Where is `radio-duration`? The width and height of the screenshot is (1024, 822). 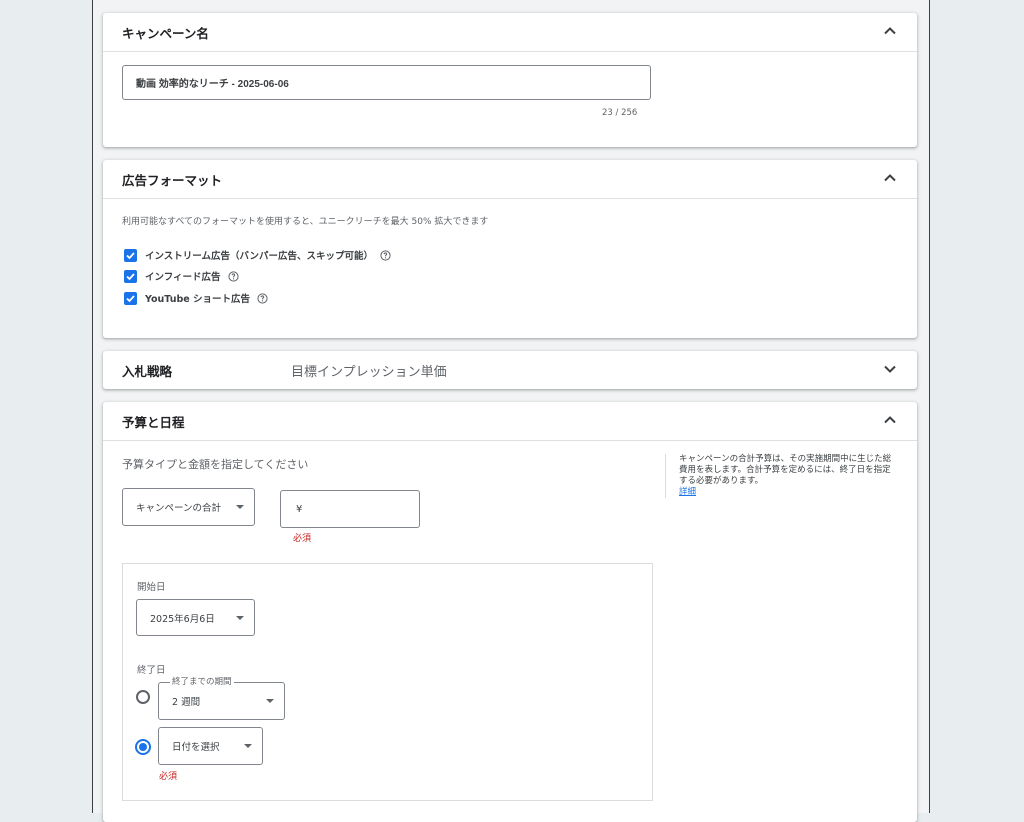
radio-duration is located at coordinates (143, 697).